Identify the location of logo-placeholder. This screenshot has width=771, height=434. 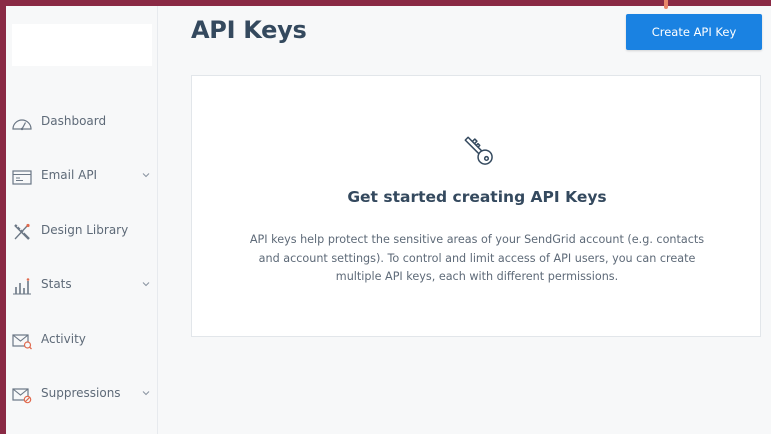
(82, 45).